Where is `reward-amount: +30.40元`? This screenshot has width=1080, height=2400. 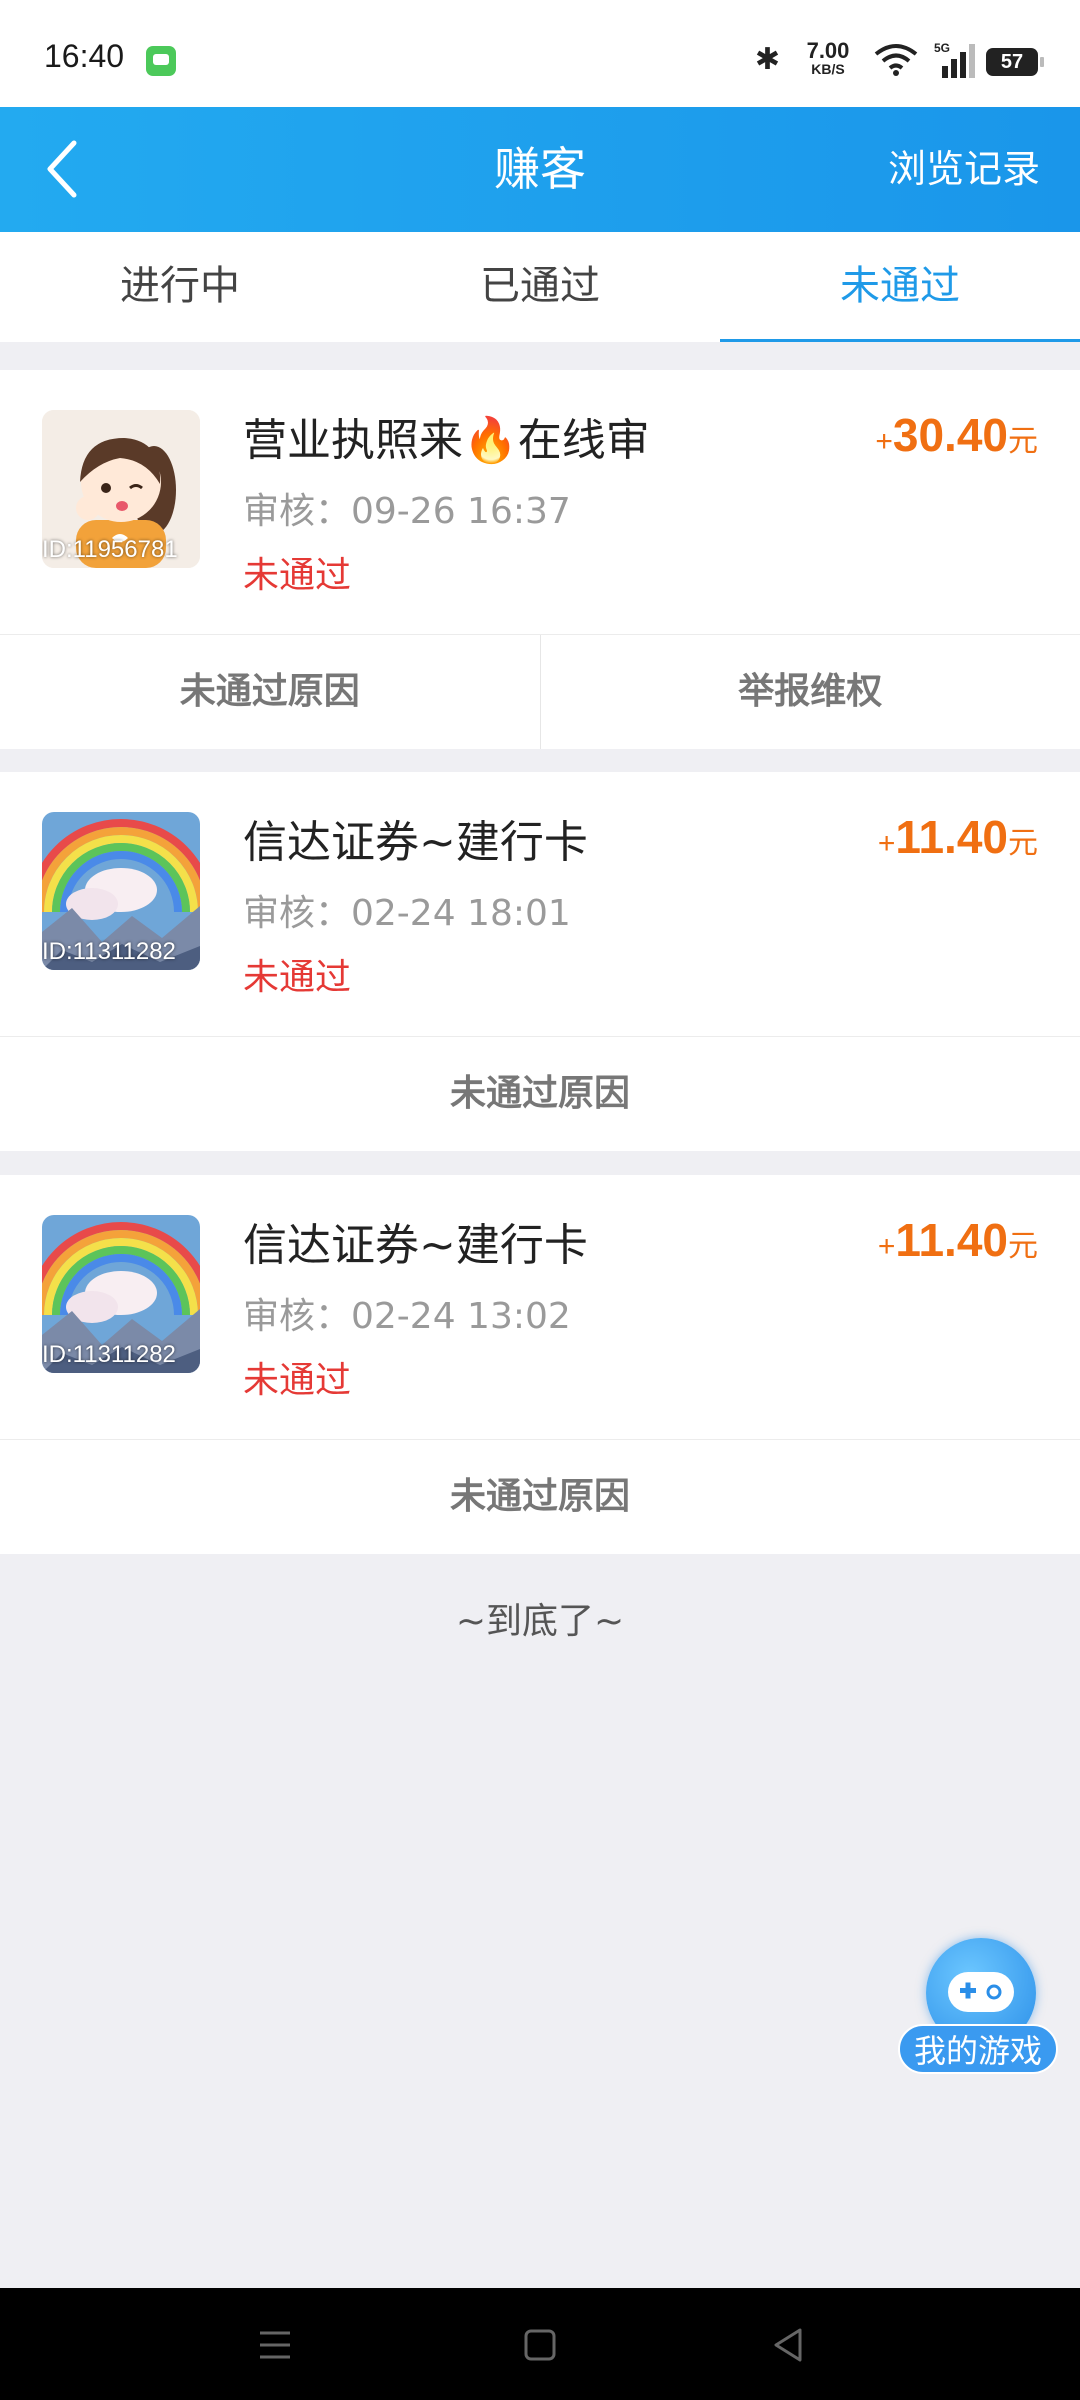
reward-amount: +30.40元 is located at coordinates (956, 435).